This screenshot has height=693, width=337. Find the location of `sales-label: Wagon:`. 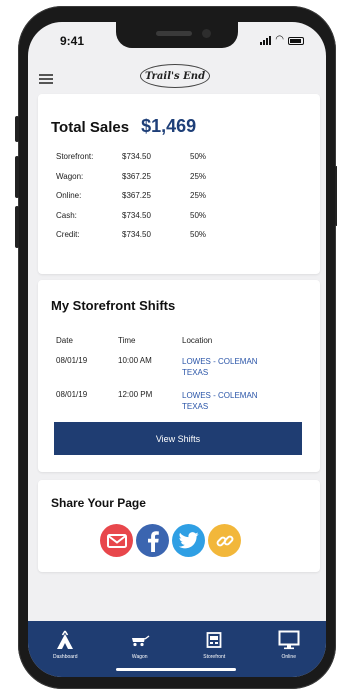

sales-label: Wagon: is located at coordinates (70, 176).